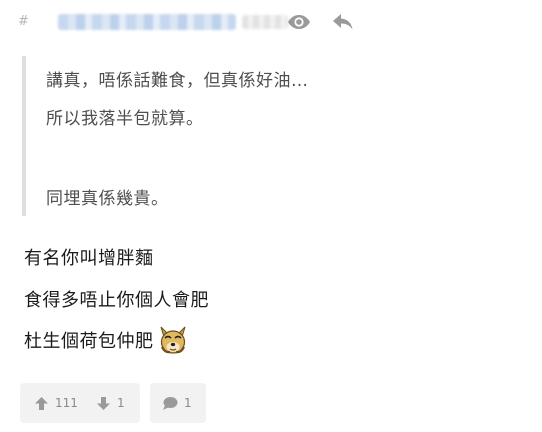 This screenshot has width=542, height=432. What do you see at coordinates (66, 403) in the screenshot?
I see `upvote-count: 111` at bounding box center [66, 403].